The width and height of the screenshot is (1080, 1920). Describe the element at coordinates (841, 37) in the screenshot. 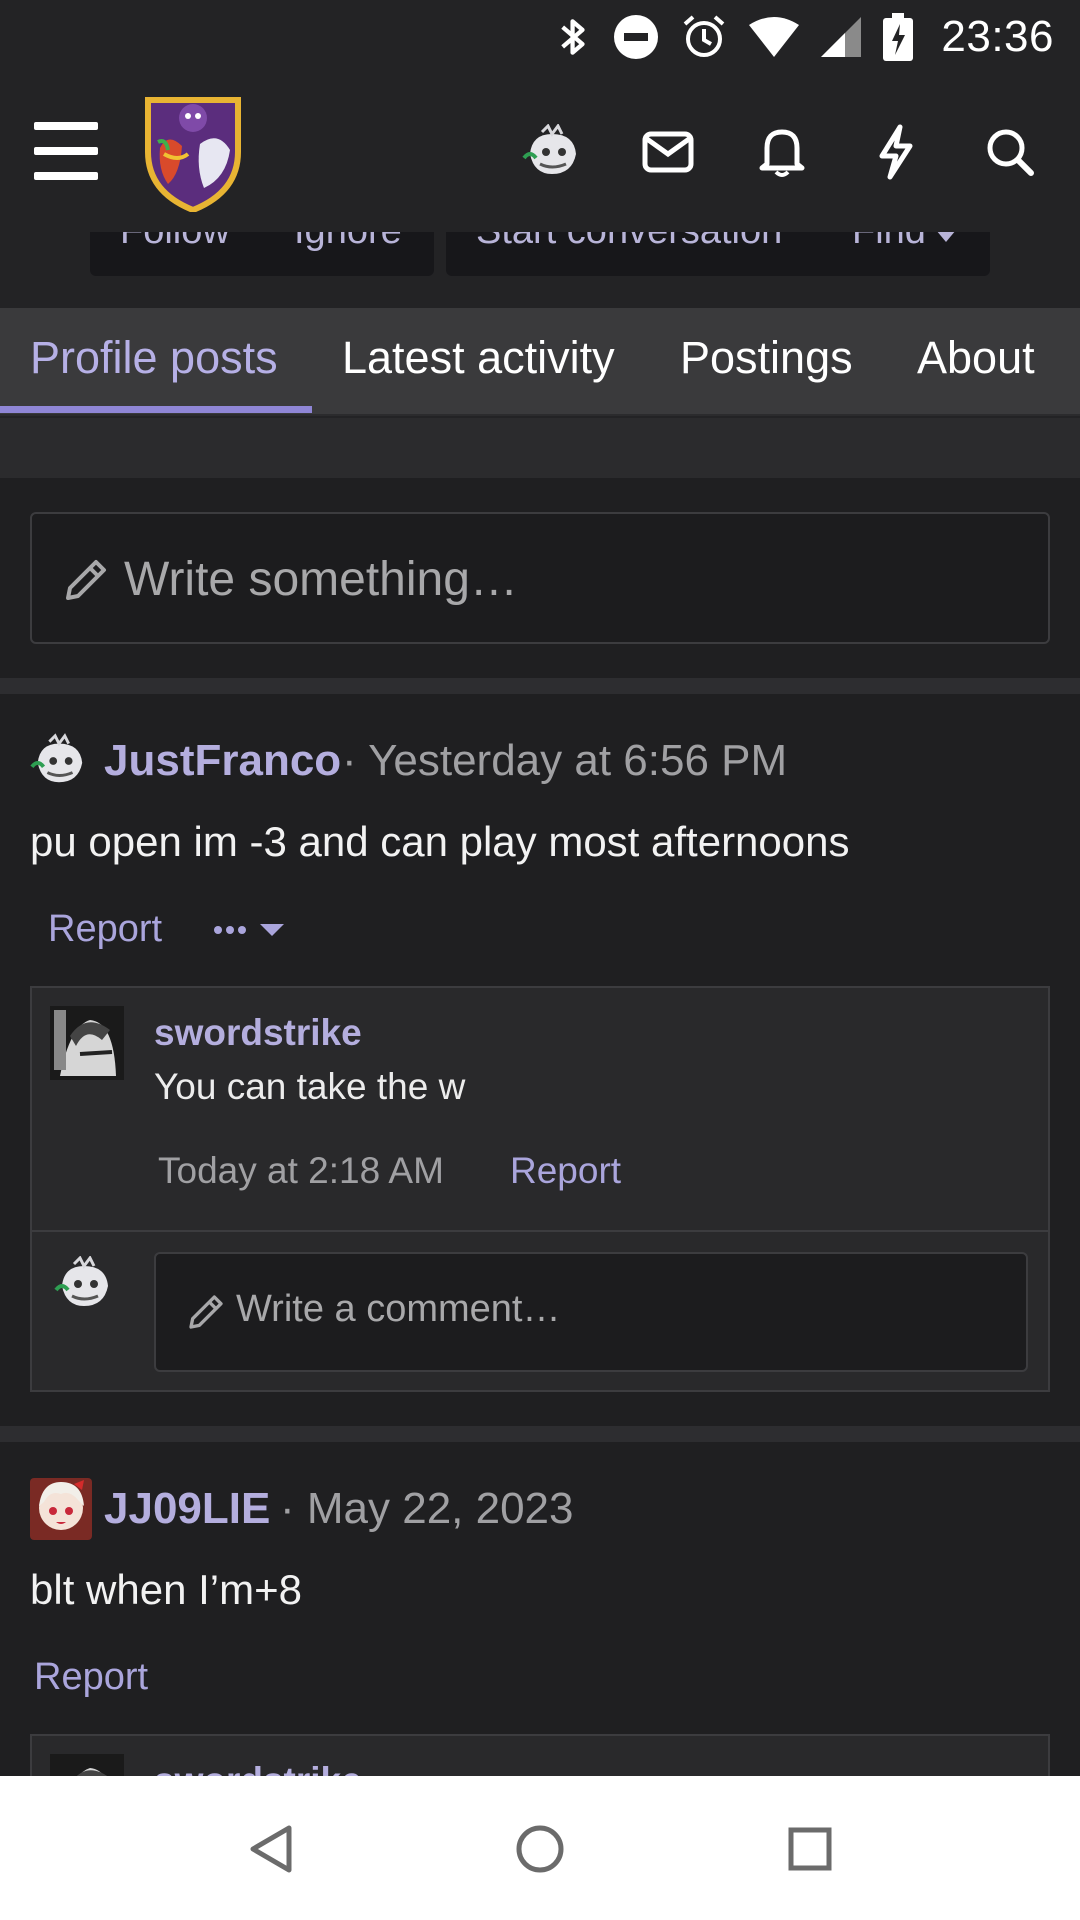

I see `cell-signal-icon` at that location.